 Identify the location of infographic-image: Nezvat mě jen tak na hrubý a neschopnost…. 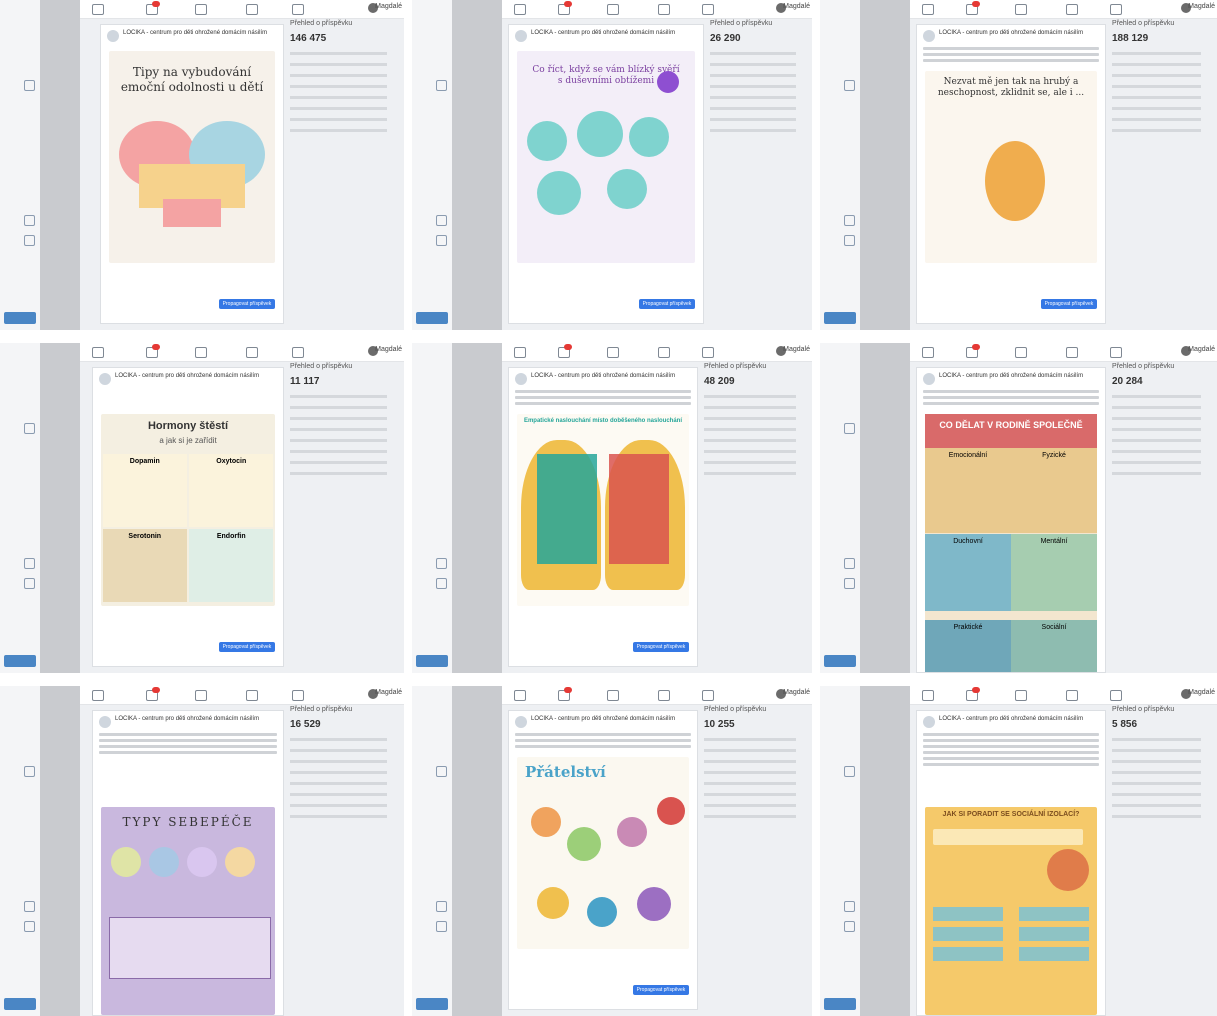
(1011, 167).